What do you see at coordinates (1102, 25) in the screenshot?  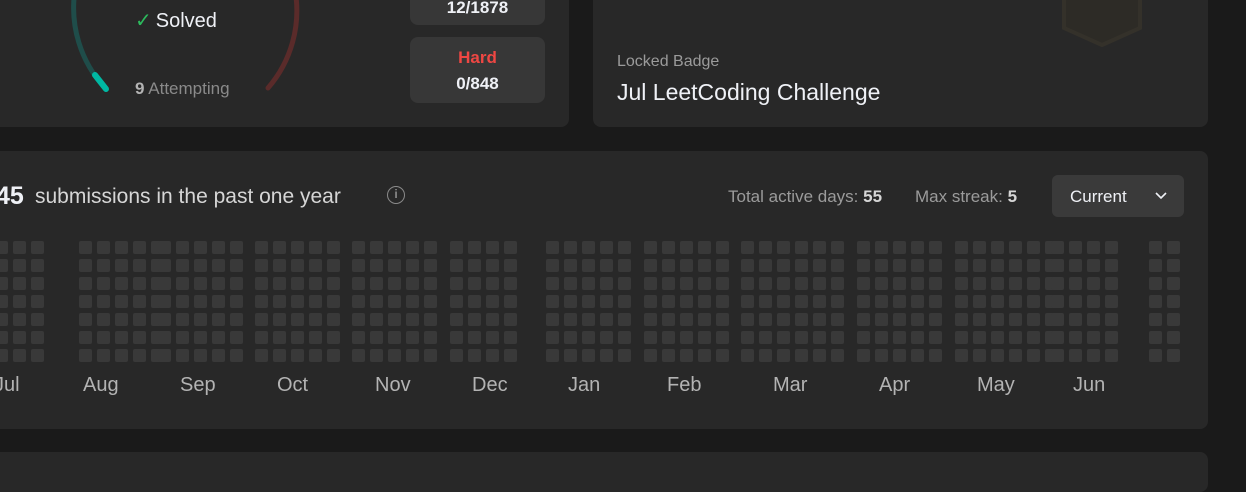 I see `locked-badge-icon` at bounding box center [1102, 25].